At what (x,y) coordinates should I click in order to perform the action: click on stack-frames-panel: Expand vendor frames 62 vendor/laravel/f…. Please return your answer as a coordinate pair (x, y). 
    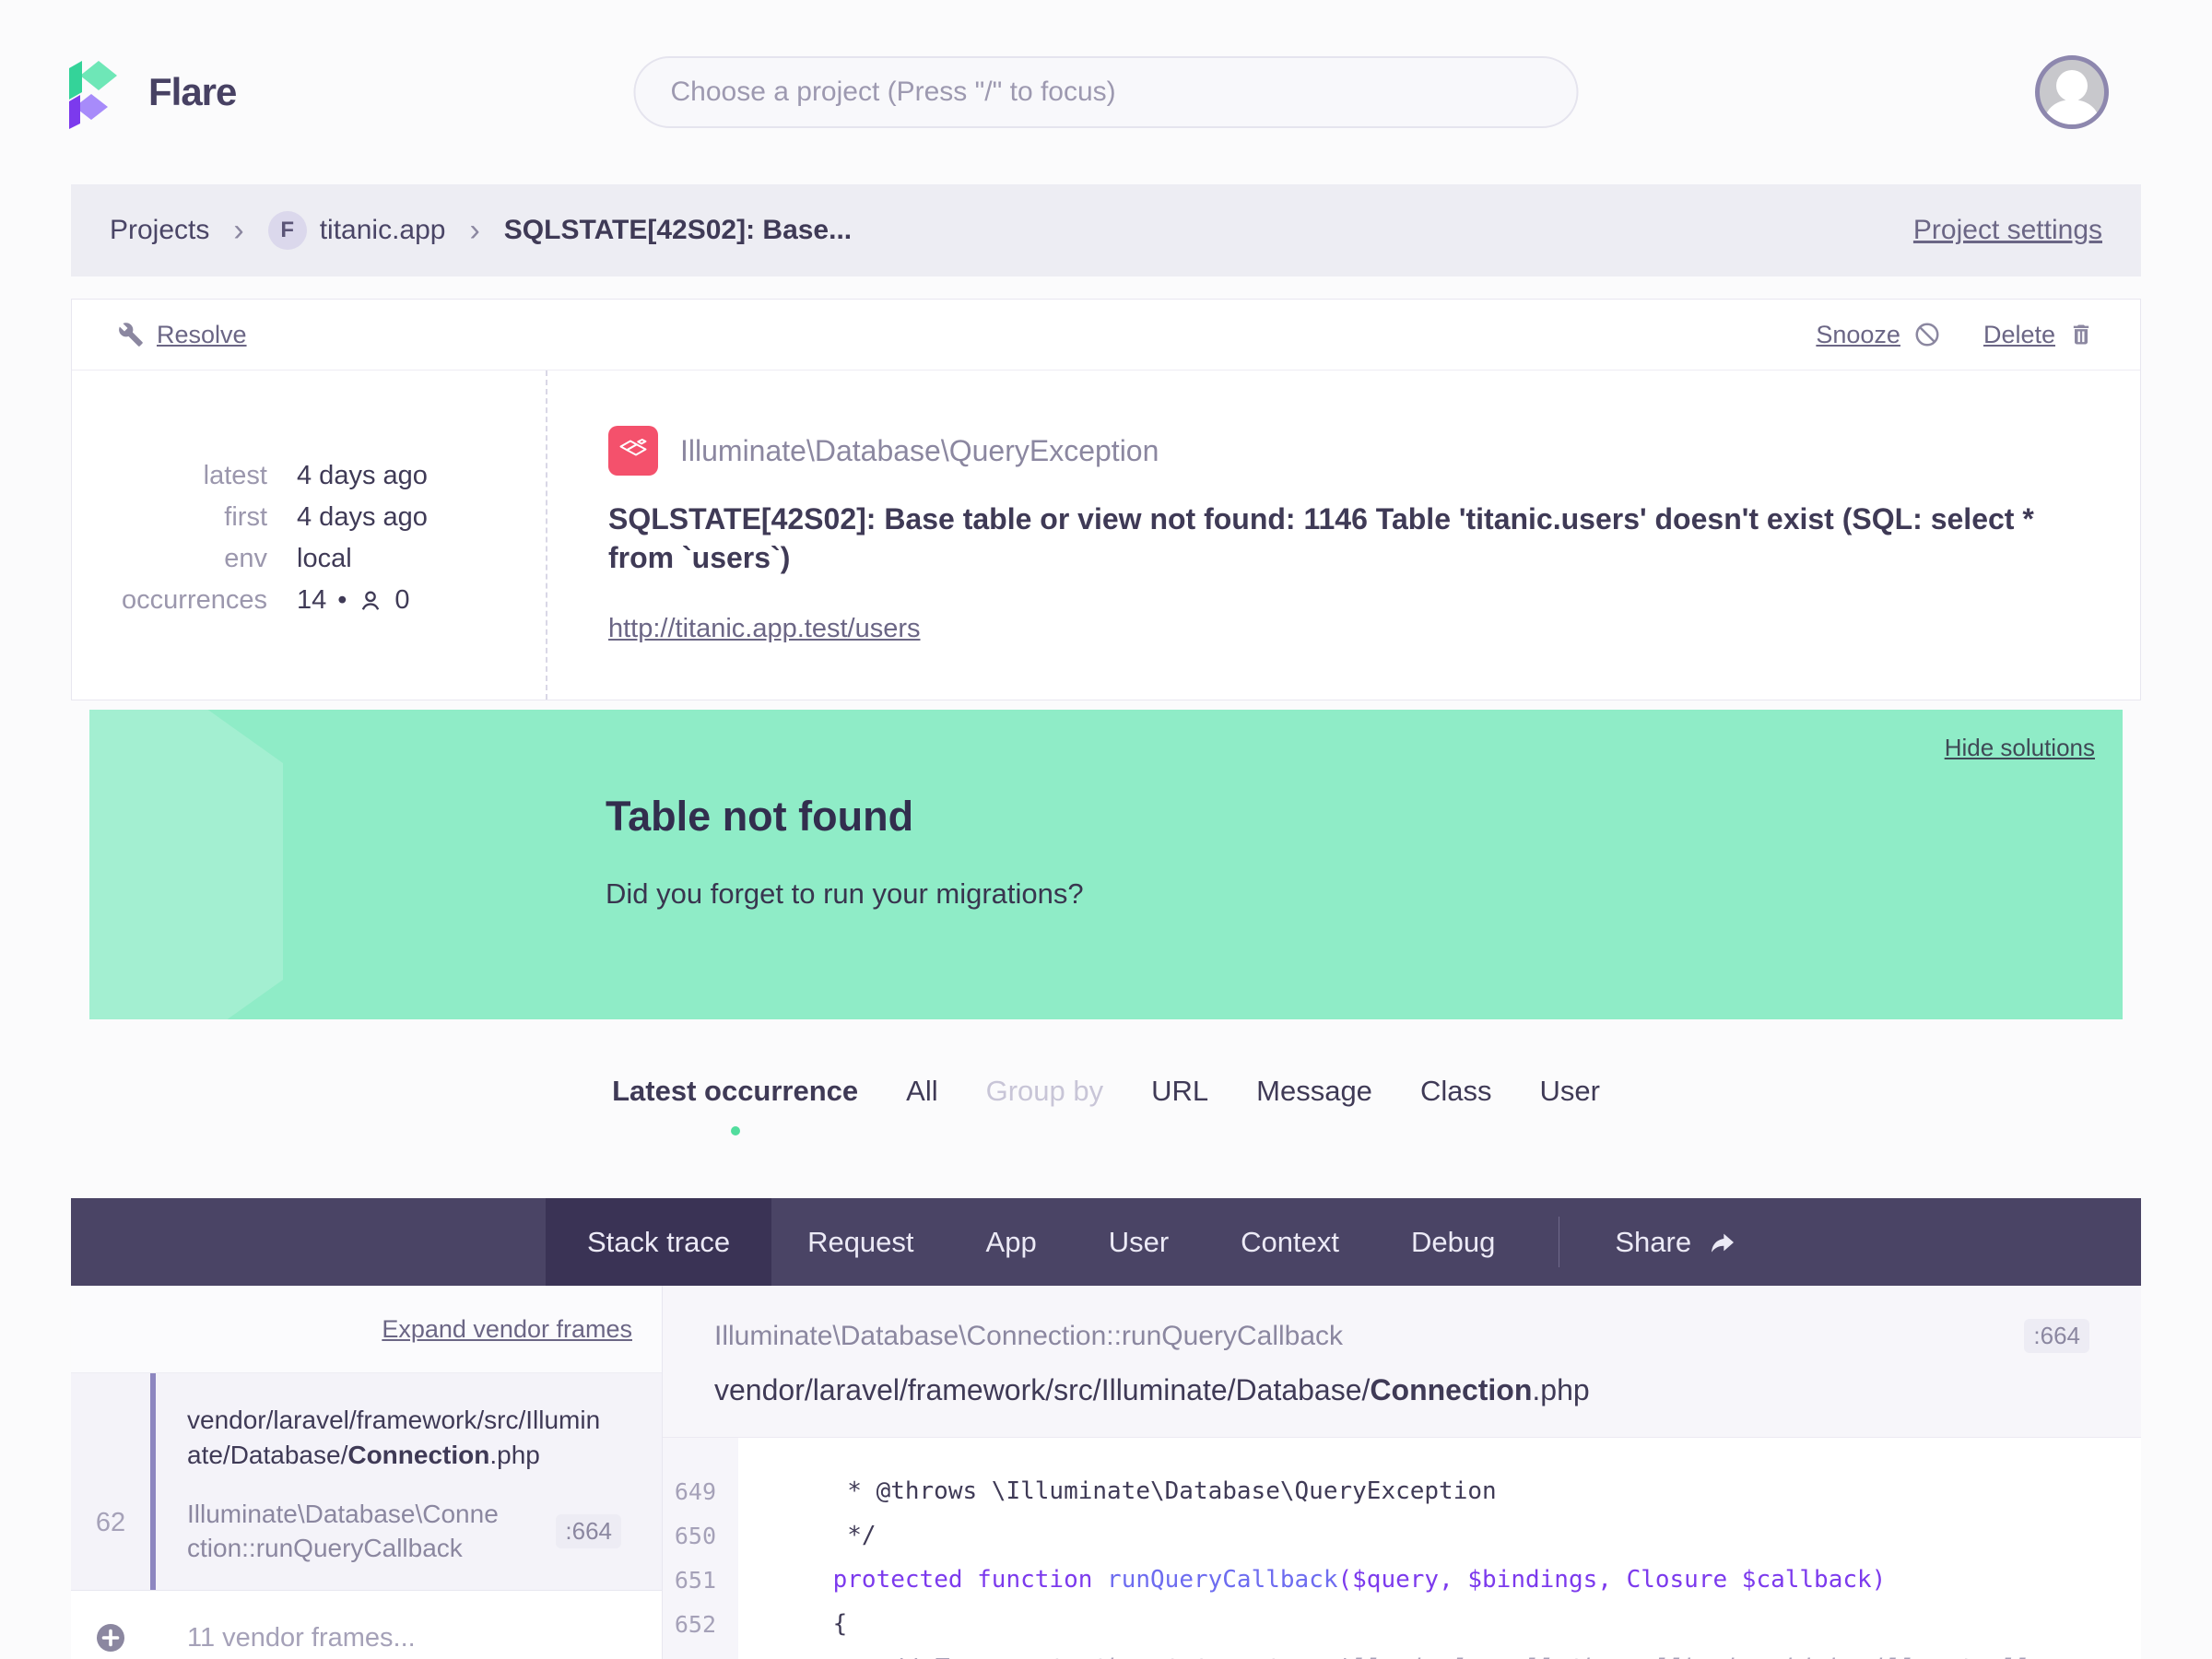
    Looking at the image, I should click on (367, 1472).